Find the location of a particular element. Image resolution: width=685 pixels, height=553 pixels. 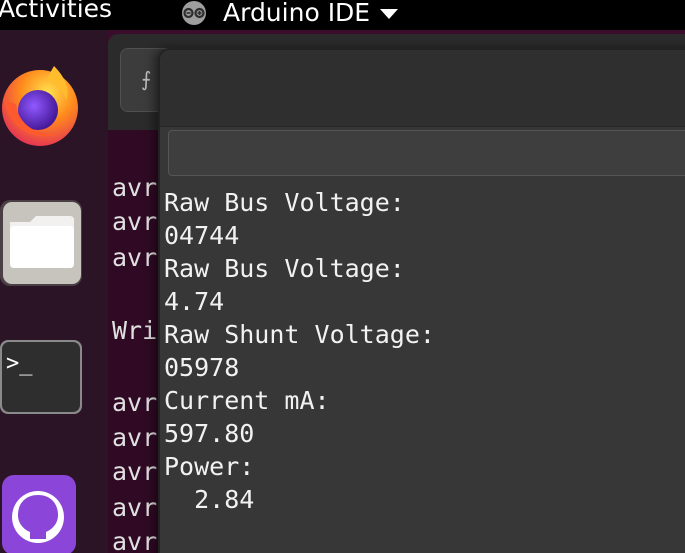

dock-item-github is located at coordinates (42, 514).